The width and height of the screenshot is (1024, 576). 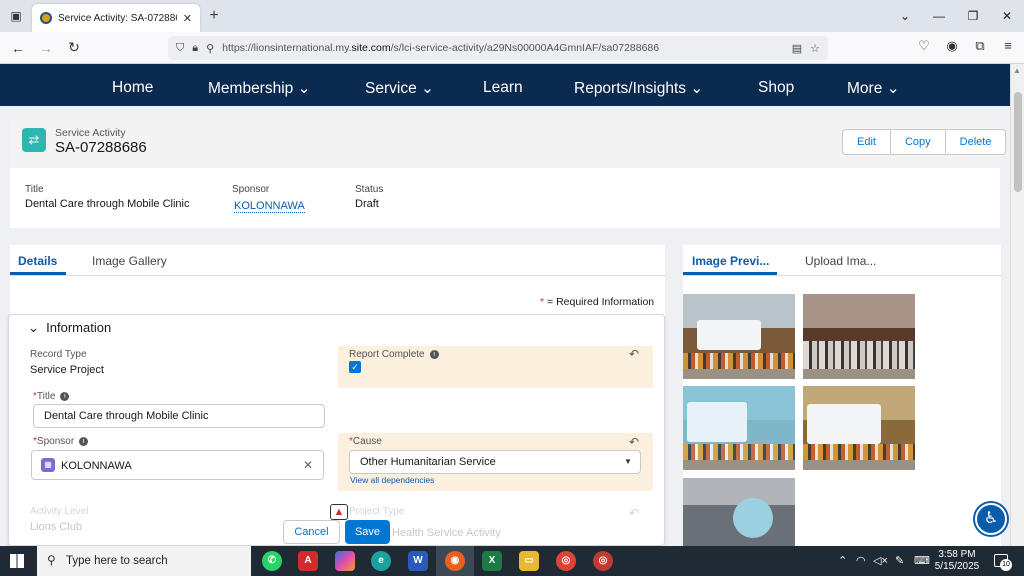 I want to click on browser-tab: Service Activity: SA-07288686 ✕, so click(x=116, y=18).